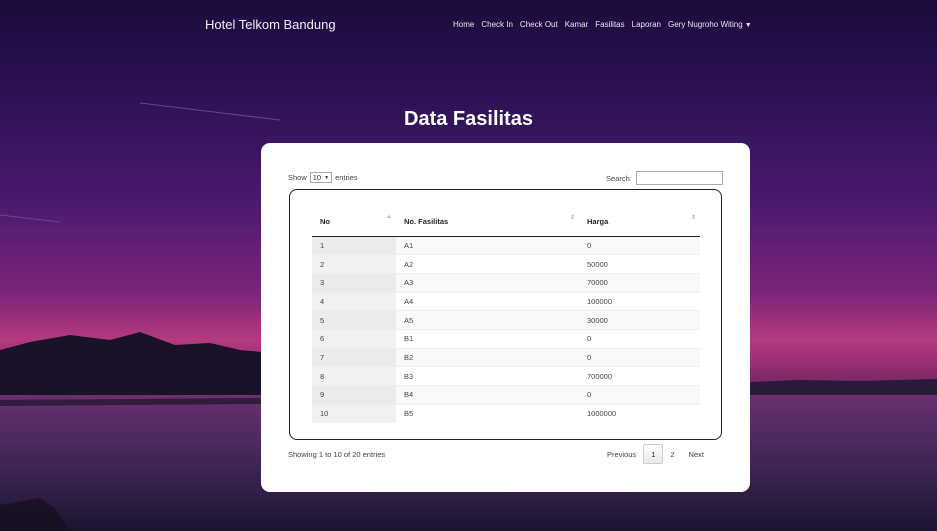  Describe the element at coordinates (487, 357) in the screenshot. I see `cell-no-fasilitas: B2` at that location.